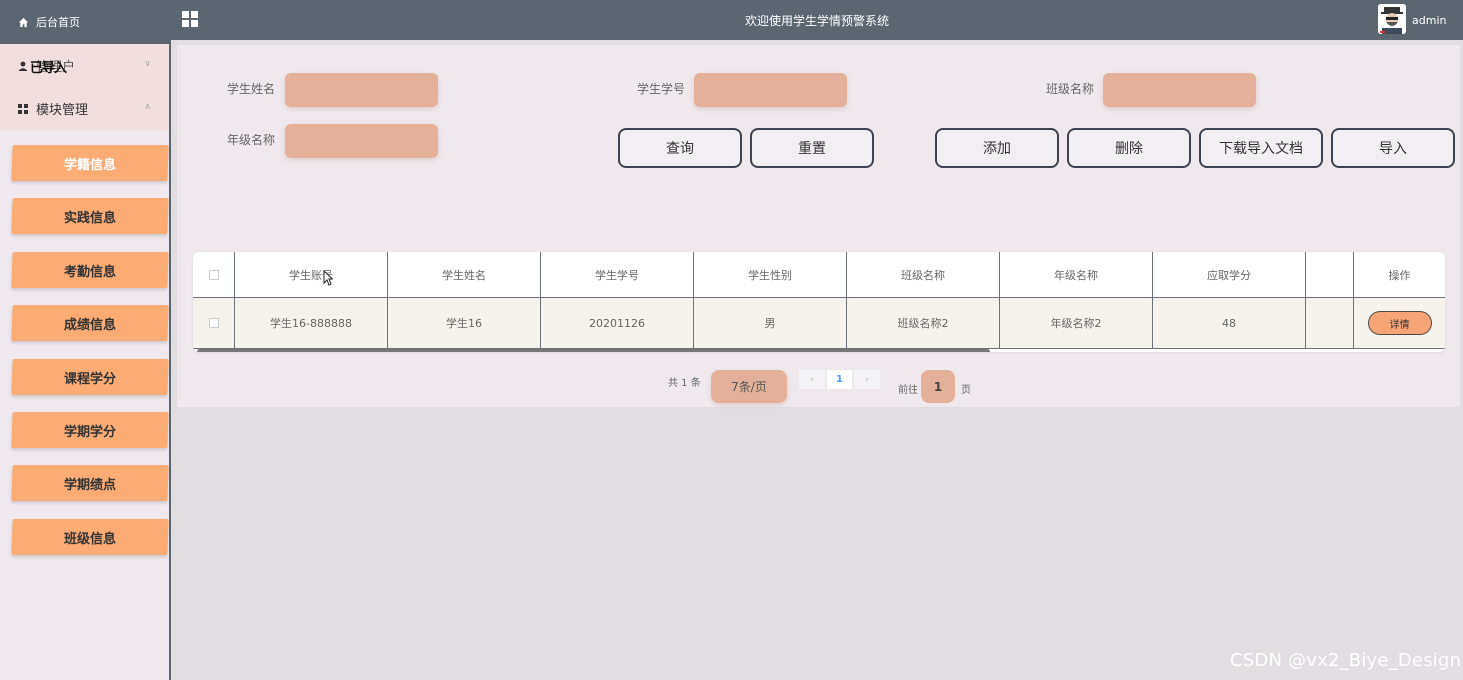 This screenshot has height=680, width=1463. I want to click on sidebar-home: 后台首页, so click(84, 22).